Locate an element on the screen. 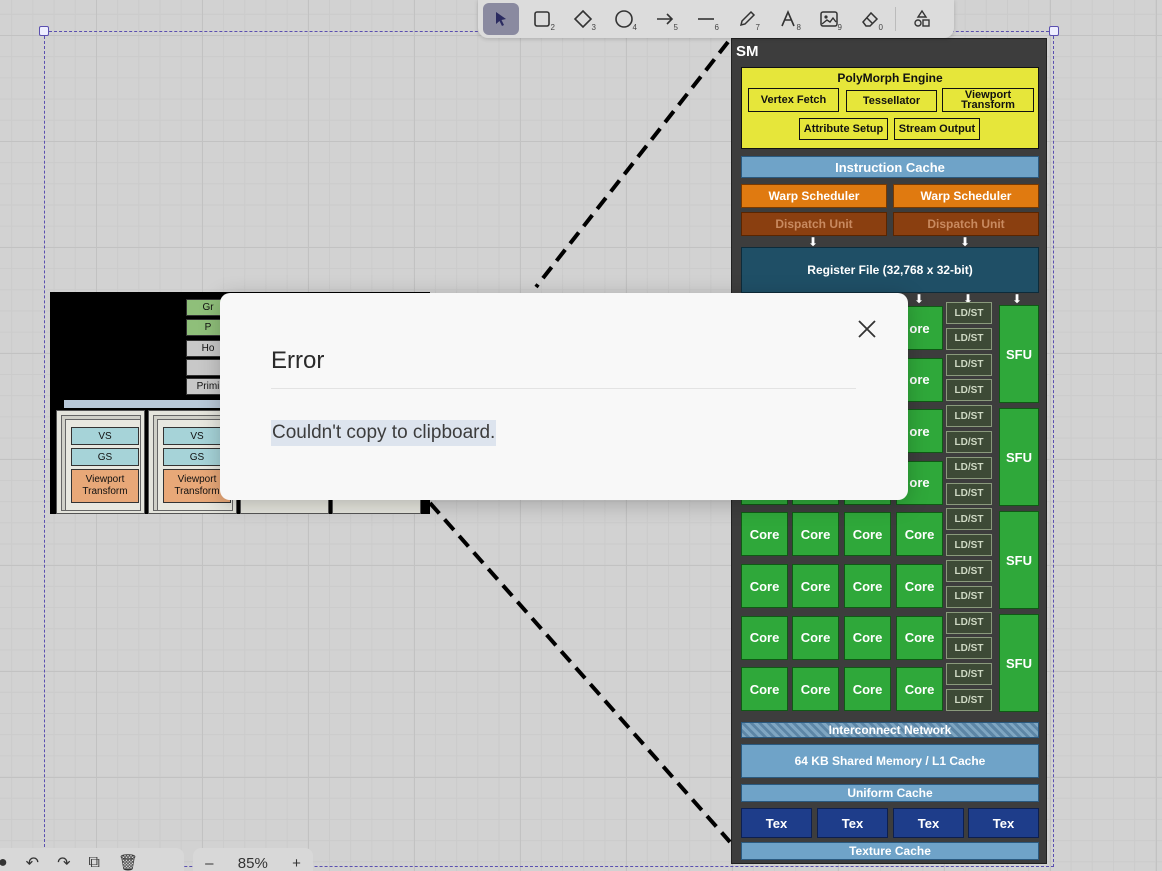 This screenshot has height=871, width=1162. down-arrow-icon: ⬇ is located at coordinates (919, 299).